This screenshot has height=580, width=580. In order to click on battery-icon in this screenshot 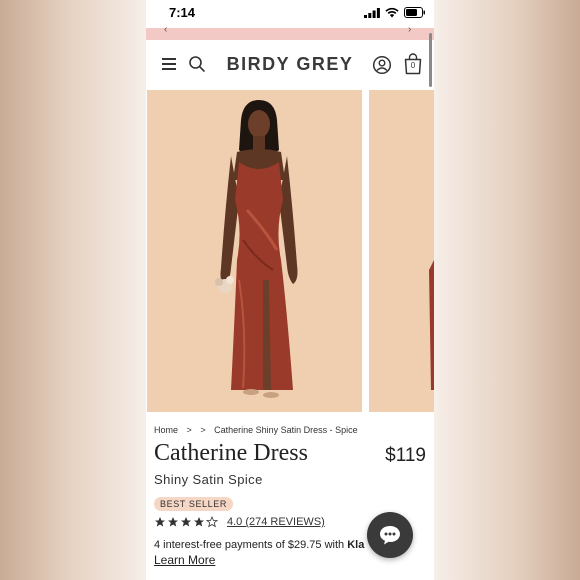, I will do `click(414, 12)`.